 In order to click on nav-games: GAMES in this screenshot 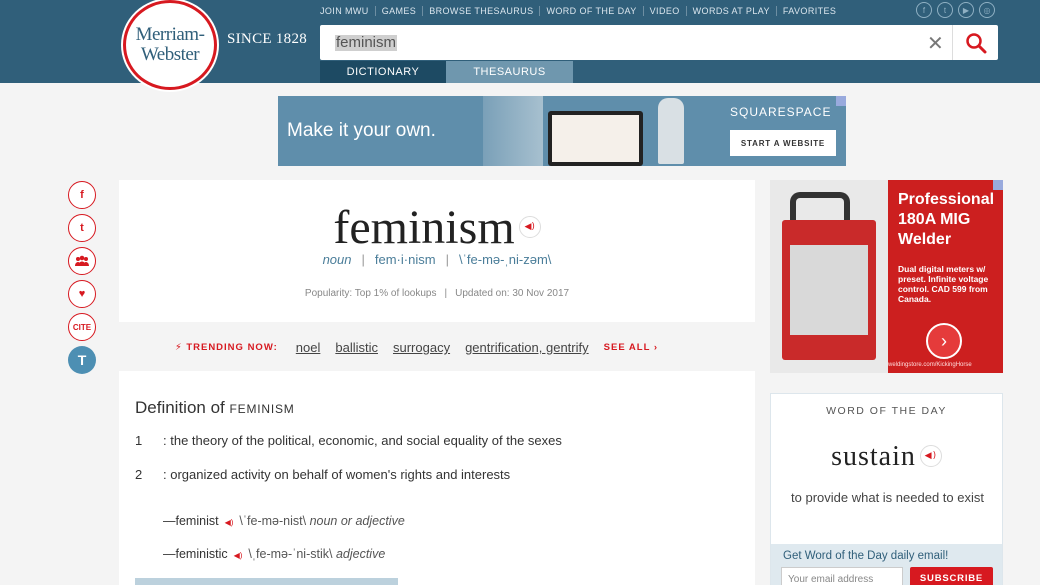, I will do `click(400, 11)`.